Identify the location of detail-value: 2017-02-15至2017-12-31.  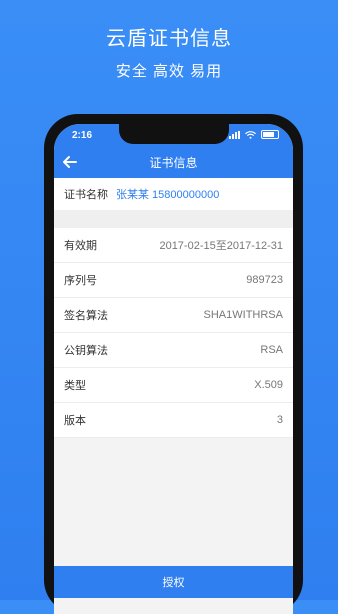
(221, 246).